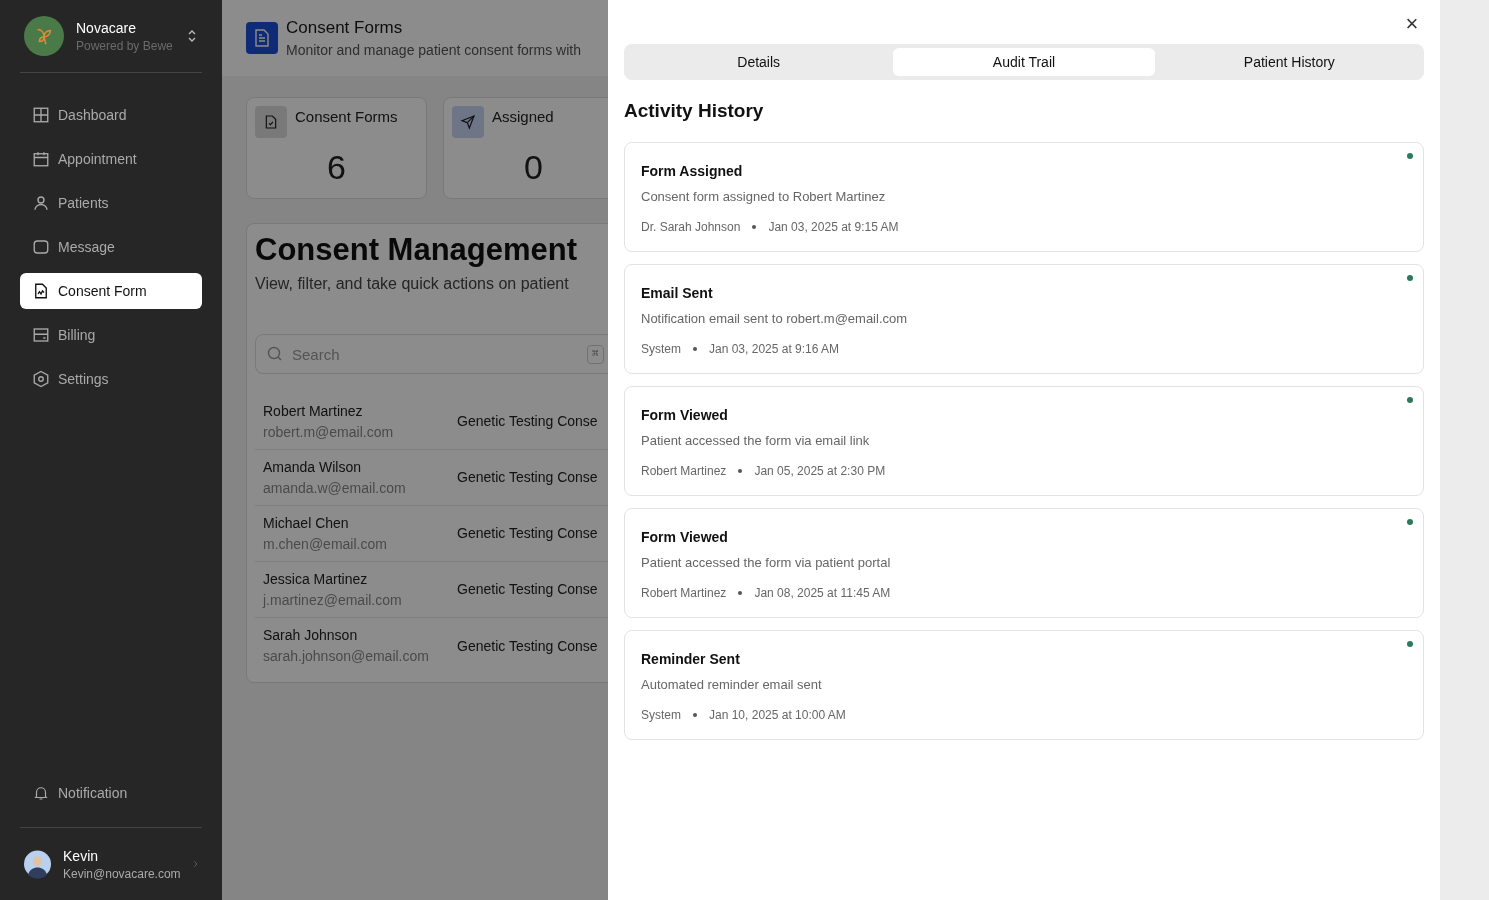 This screenshot has height=900, width=1489. What do you see at coordinates (759, 62) in the screenshot?
I see `tab: Details` at bounding box center [759, 62].